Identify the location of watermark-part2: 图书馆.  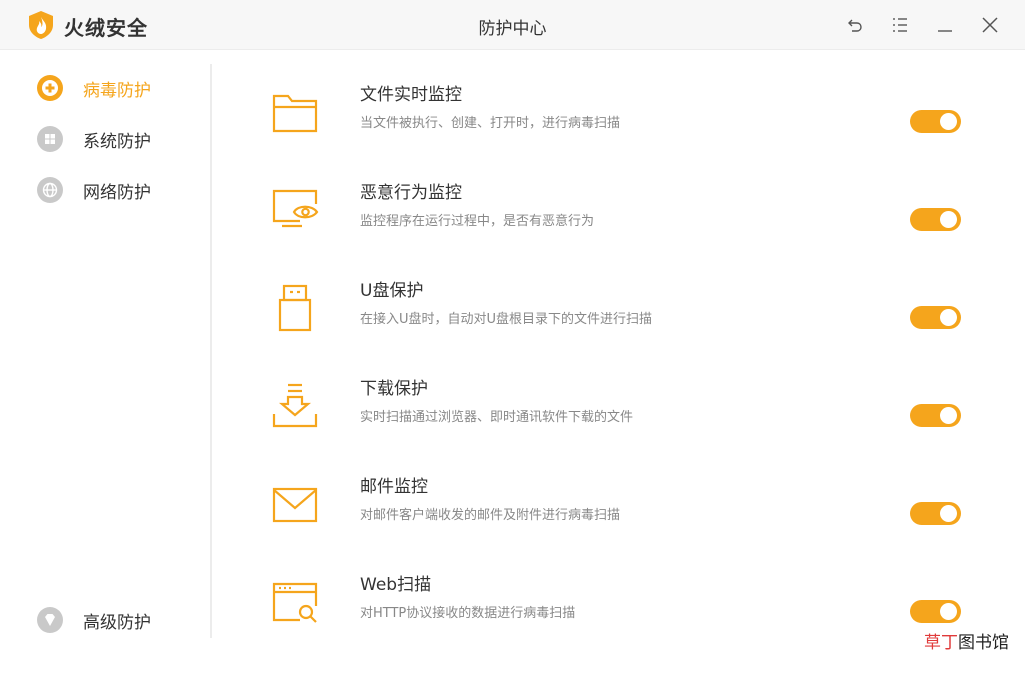
(983, 643).